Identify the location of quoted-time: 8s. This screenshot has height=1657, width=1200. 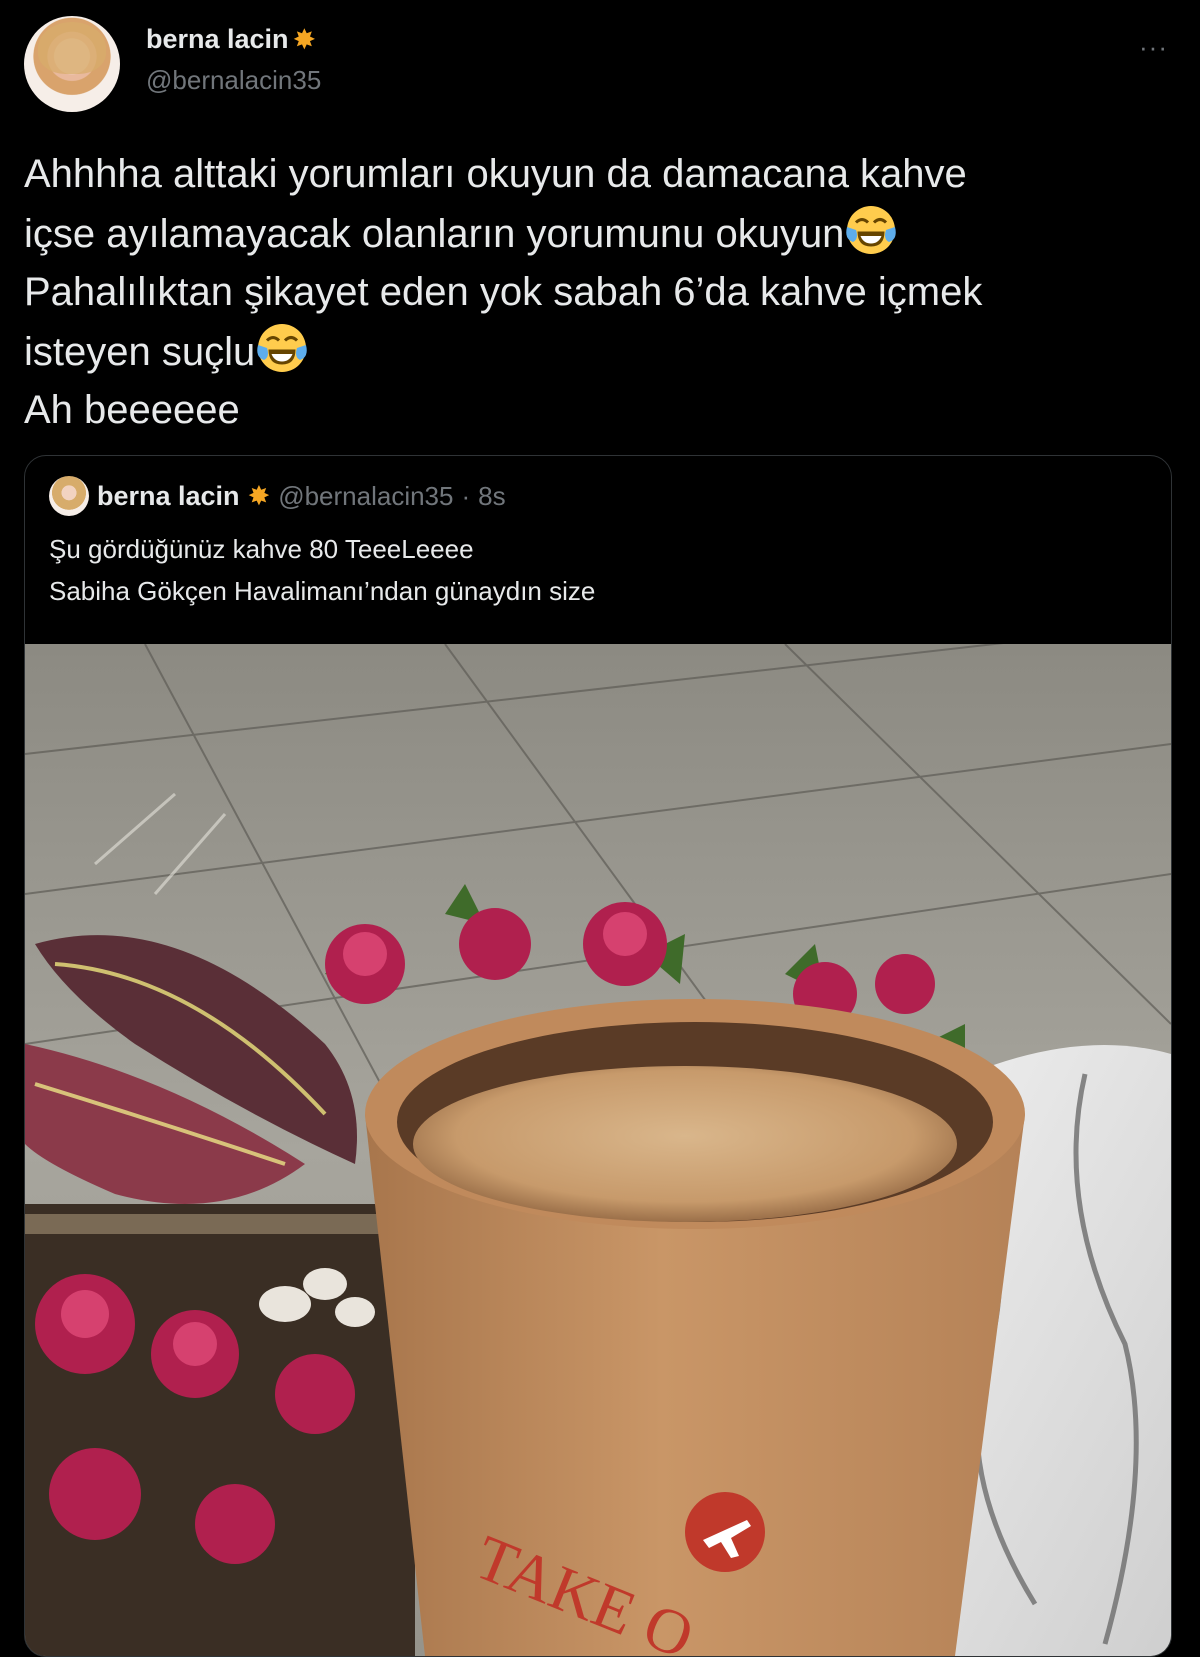
(492, 495).